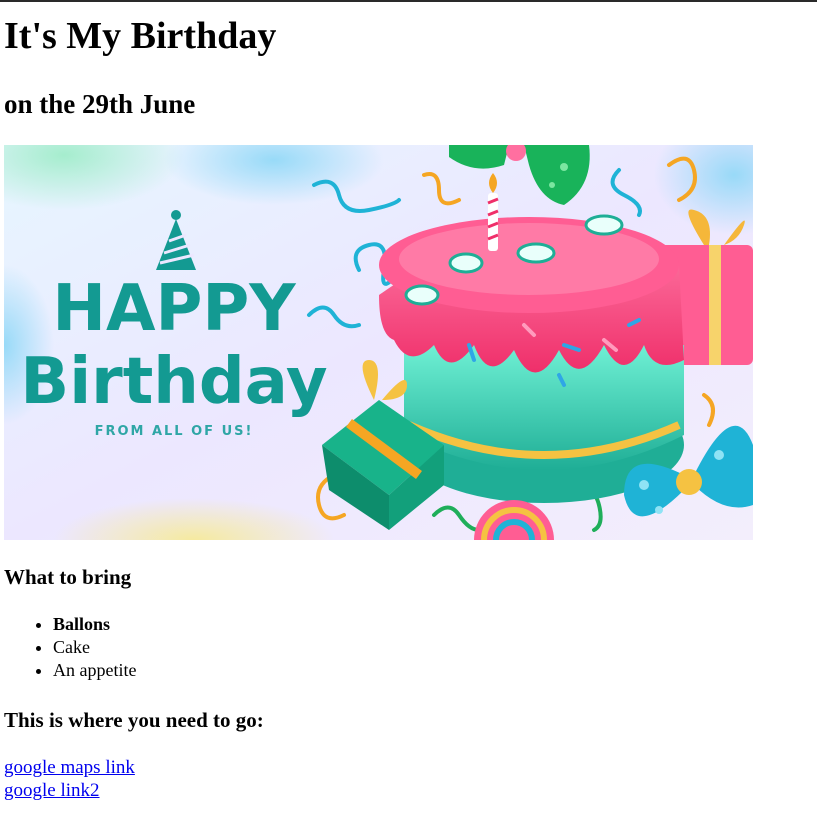 This screenshot has width=817, height=821. What do you see at coordinates (69, 767) in the screenshot?
I see `google-maps-link: google maps link` at bounding box center [69, 767].